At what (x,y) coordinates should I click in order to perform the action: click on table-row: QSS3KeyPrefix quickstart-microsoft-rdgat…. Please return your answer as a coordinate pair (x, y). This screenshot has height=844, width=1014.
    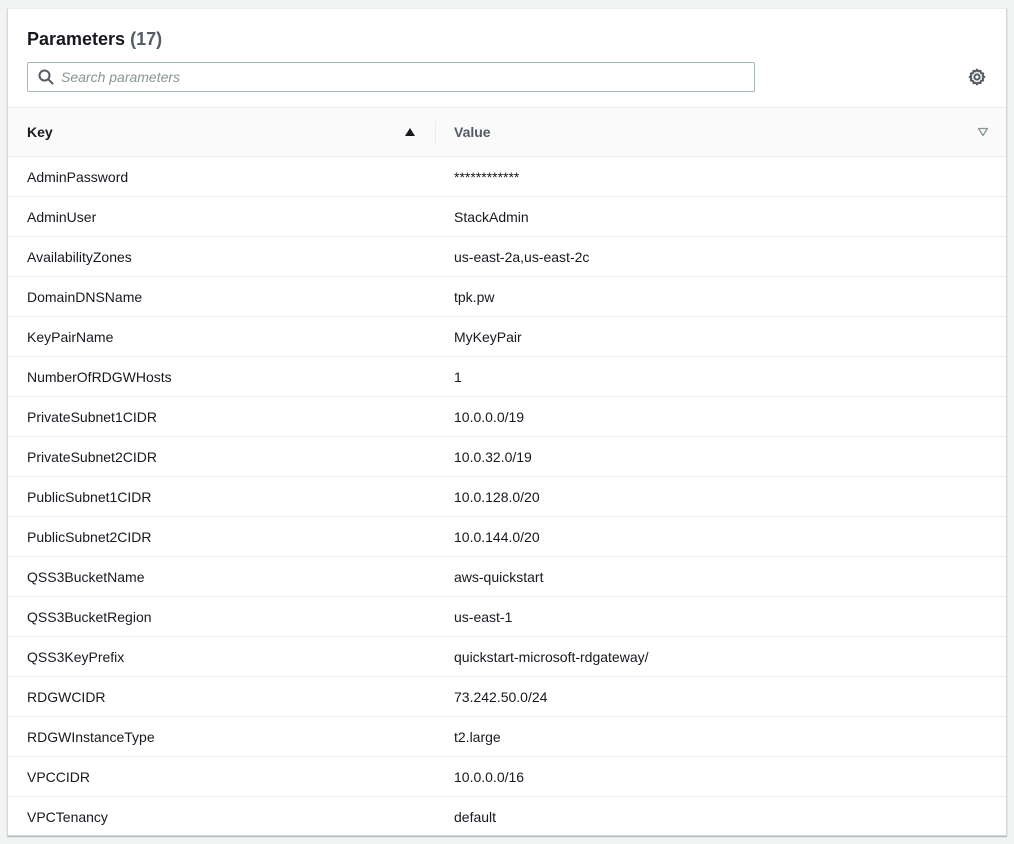
    Looking at the image, I should click on (507, 657).